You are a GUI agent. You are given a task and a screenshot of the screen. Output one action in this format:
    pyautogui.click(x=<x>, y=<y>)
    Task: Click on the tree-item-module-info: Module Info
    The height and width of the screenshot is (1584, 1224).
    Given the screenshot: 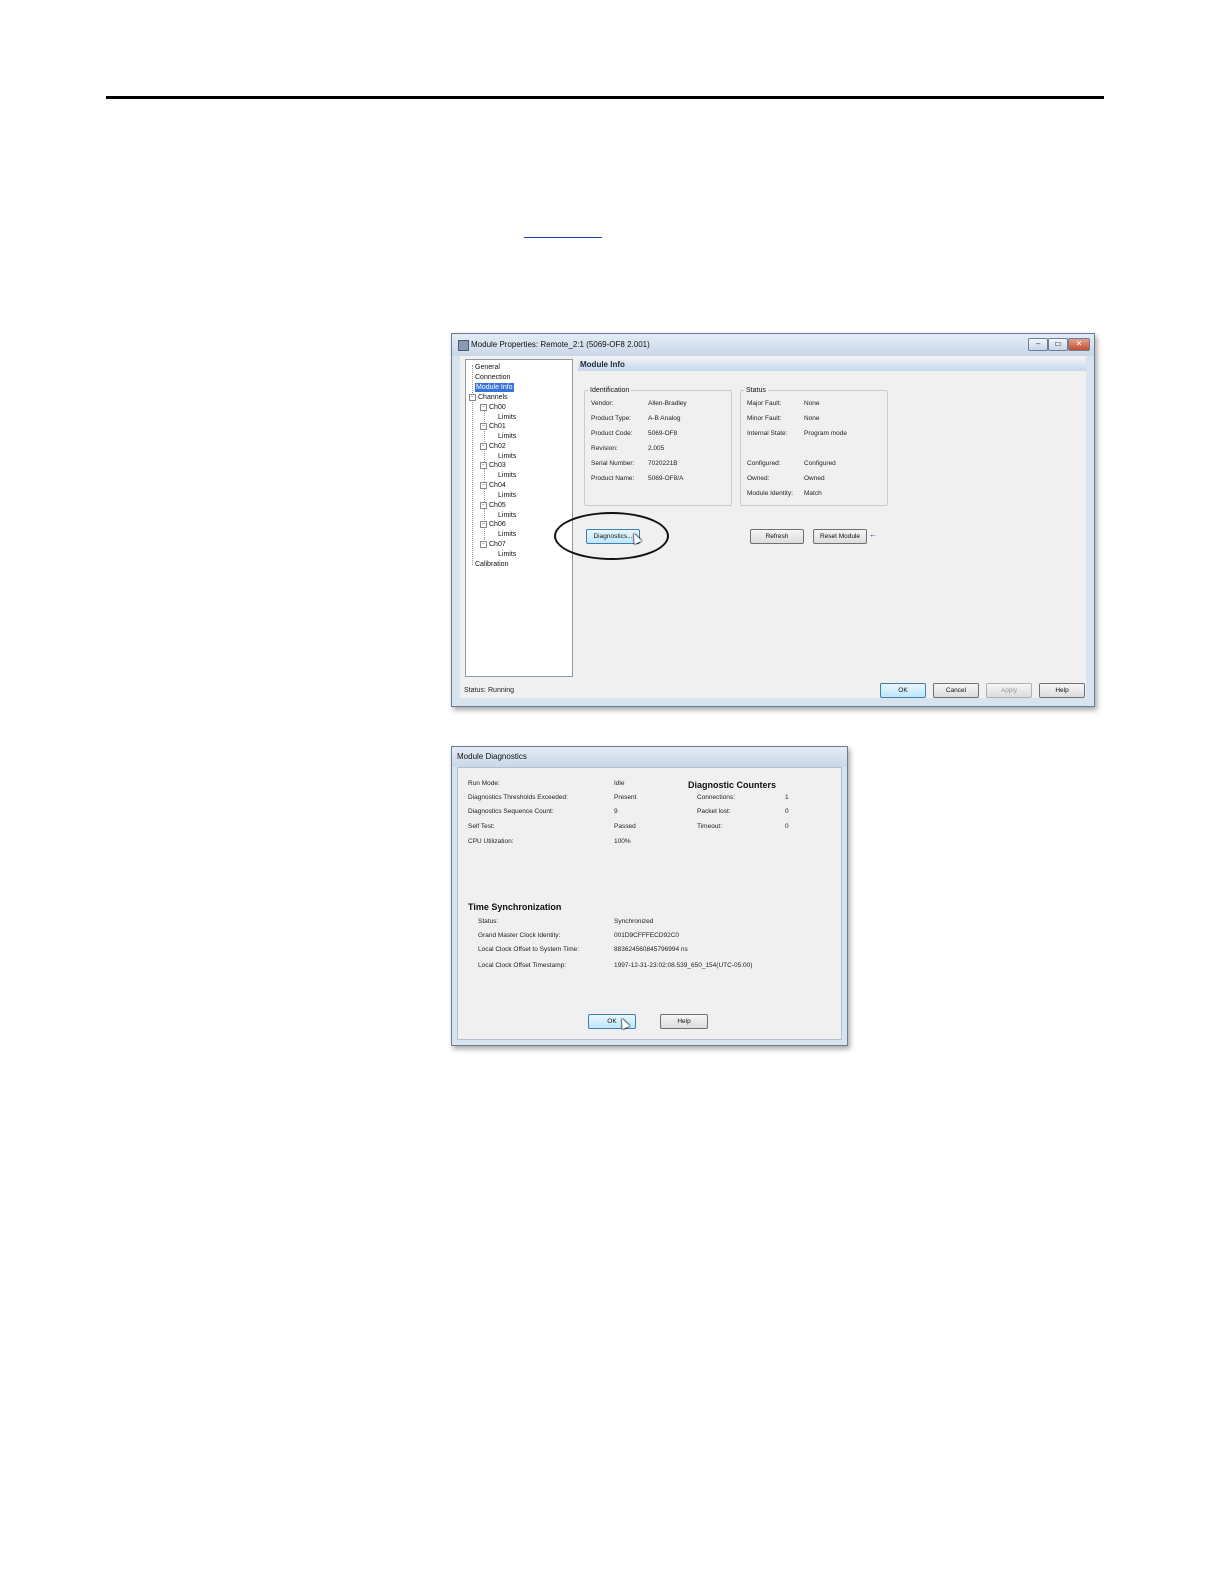 What is the action you would take?
    pyautogui.click(x=494, y=387)
    